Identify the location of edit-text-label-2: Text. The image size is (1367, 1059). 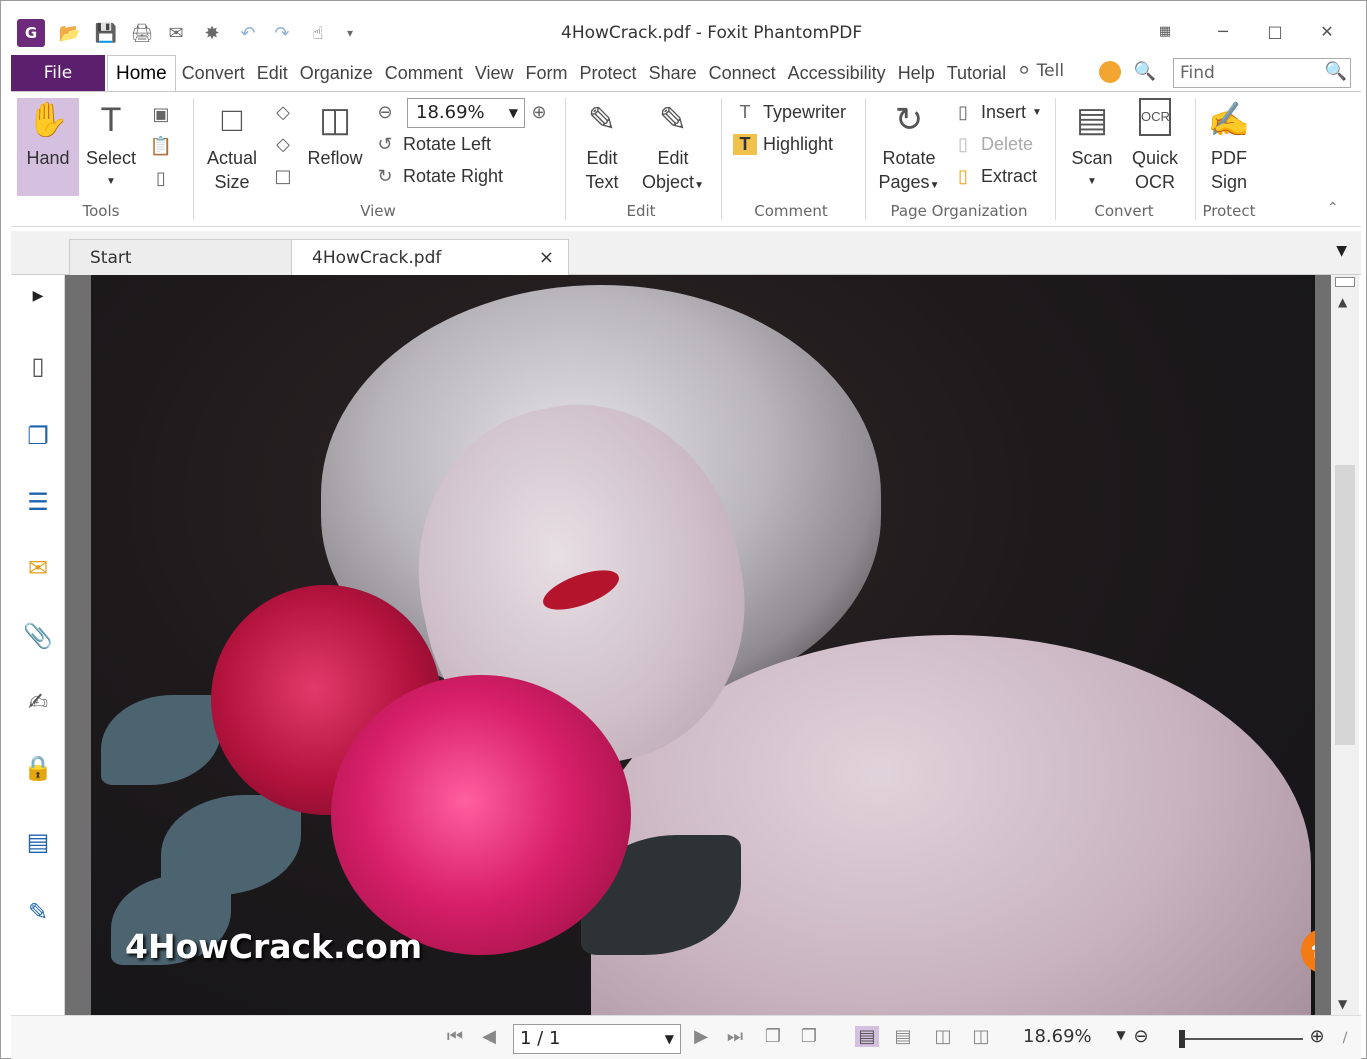
(602, 182).